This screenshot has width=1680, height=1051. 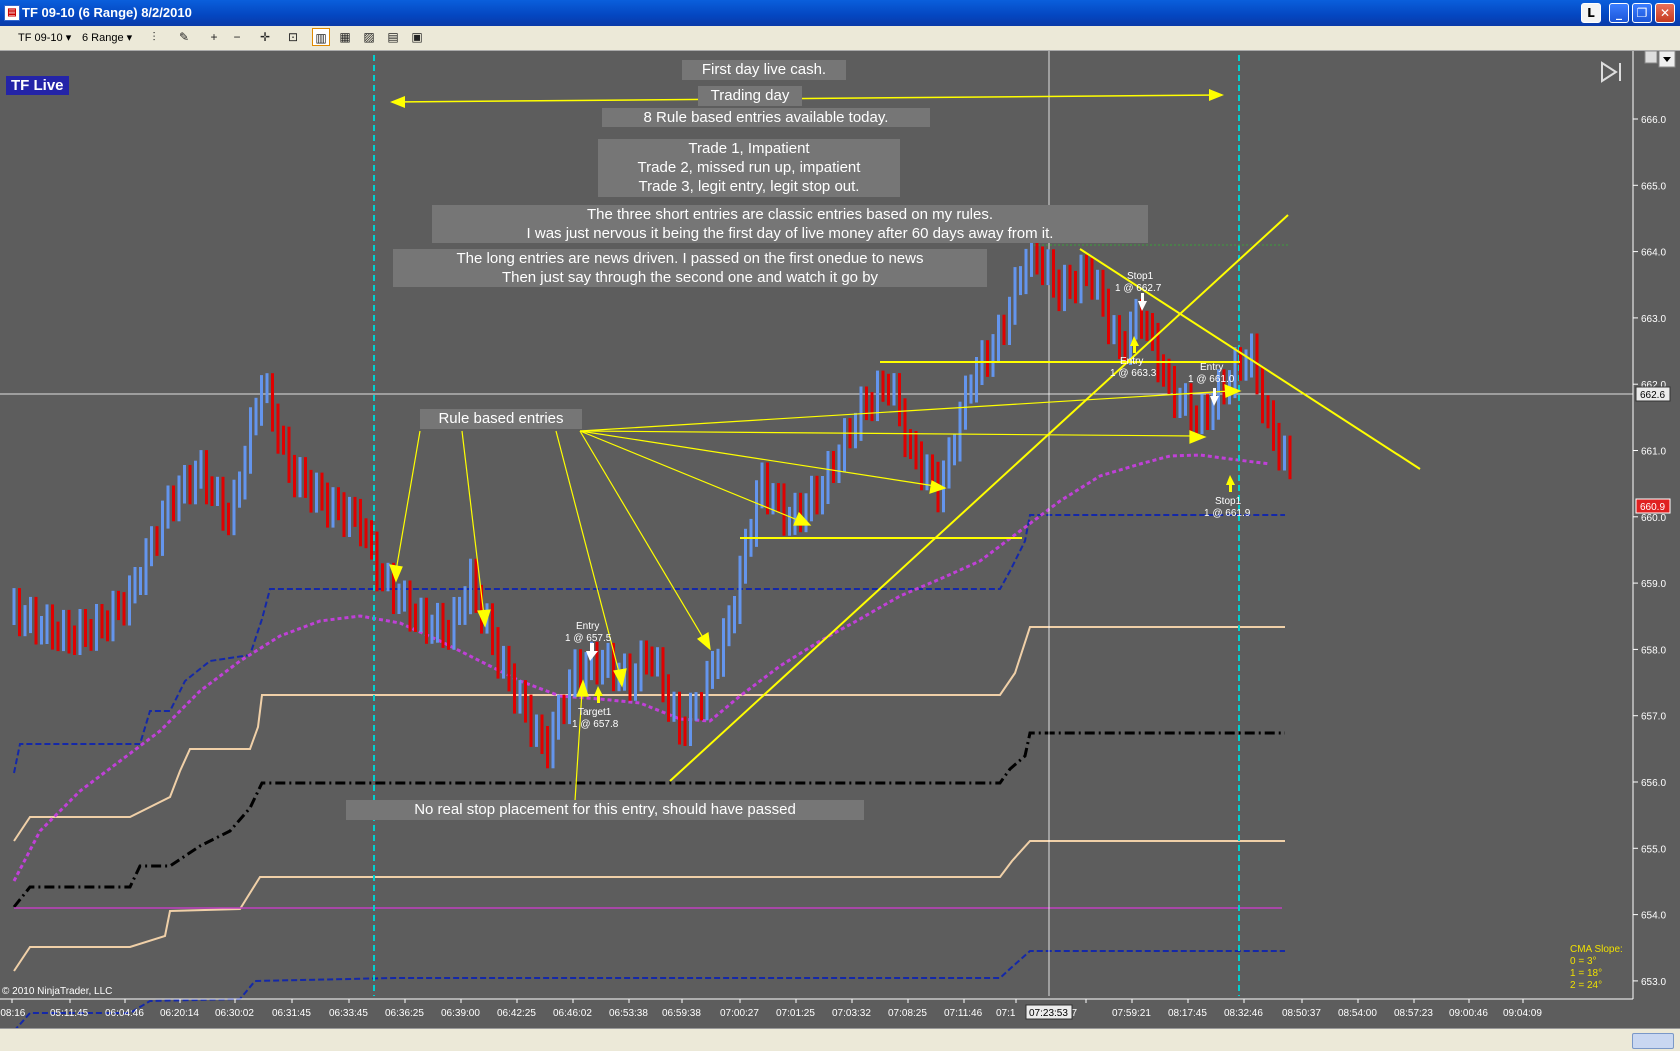 What do you see at coordinates (1619, 13) in the screenshot?
I see `minimize-button: _` at bounding box center [1619, 13].